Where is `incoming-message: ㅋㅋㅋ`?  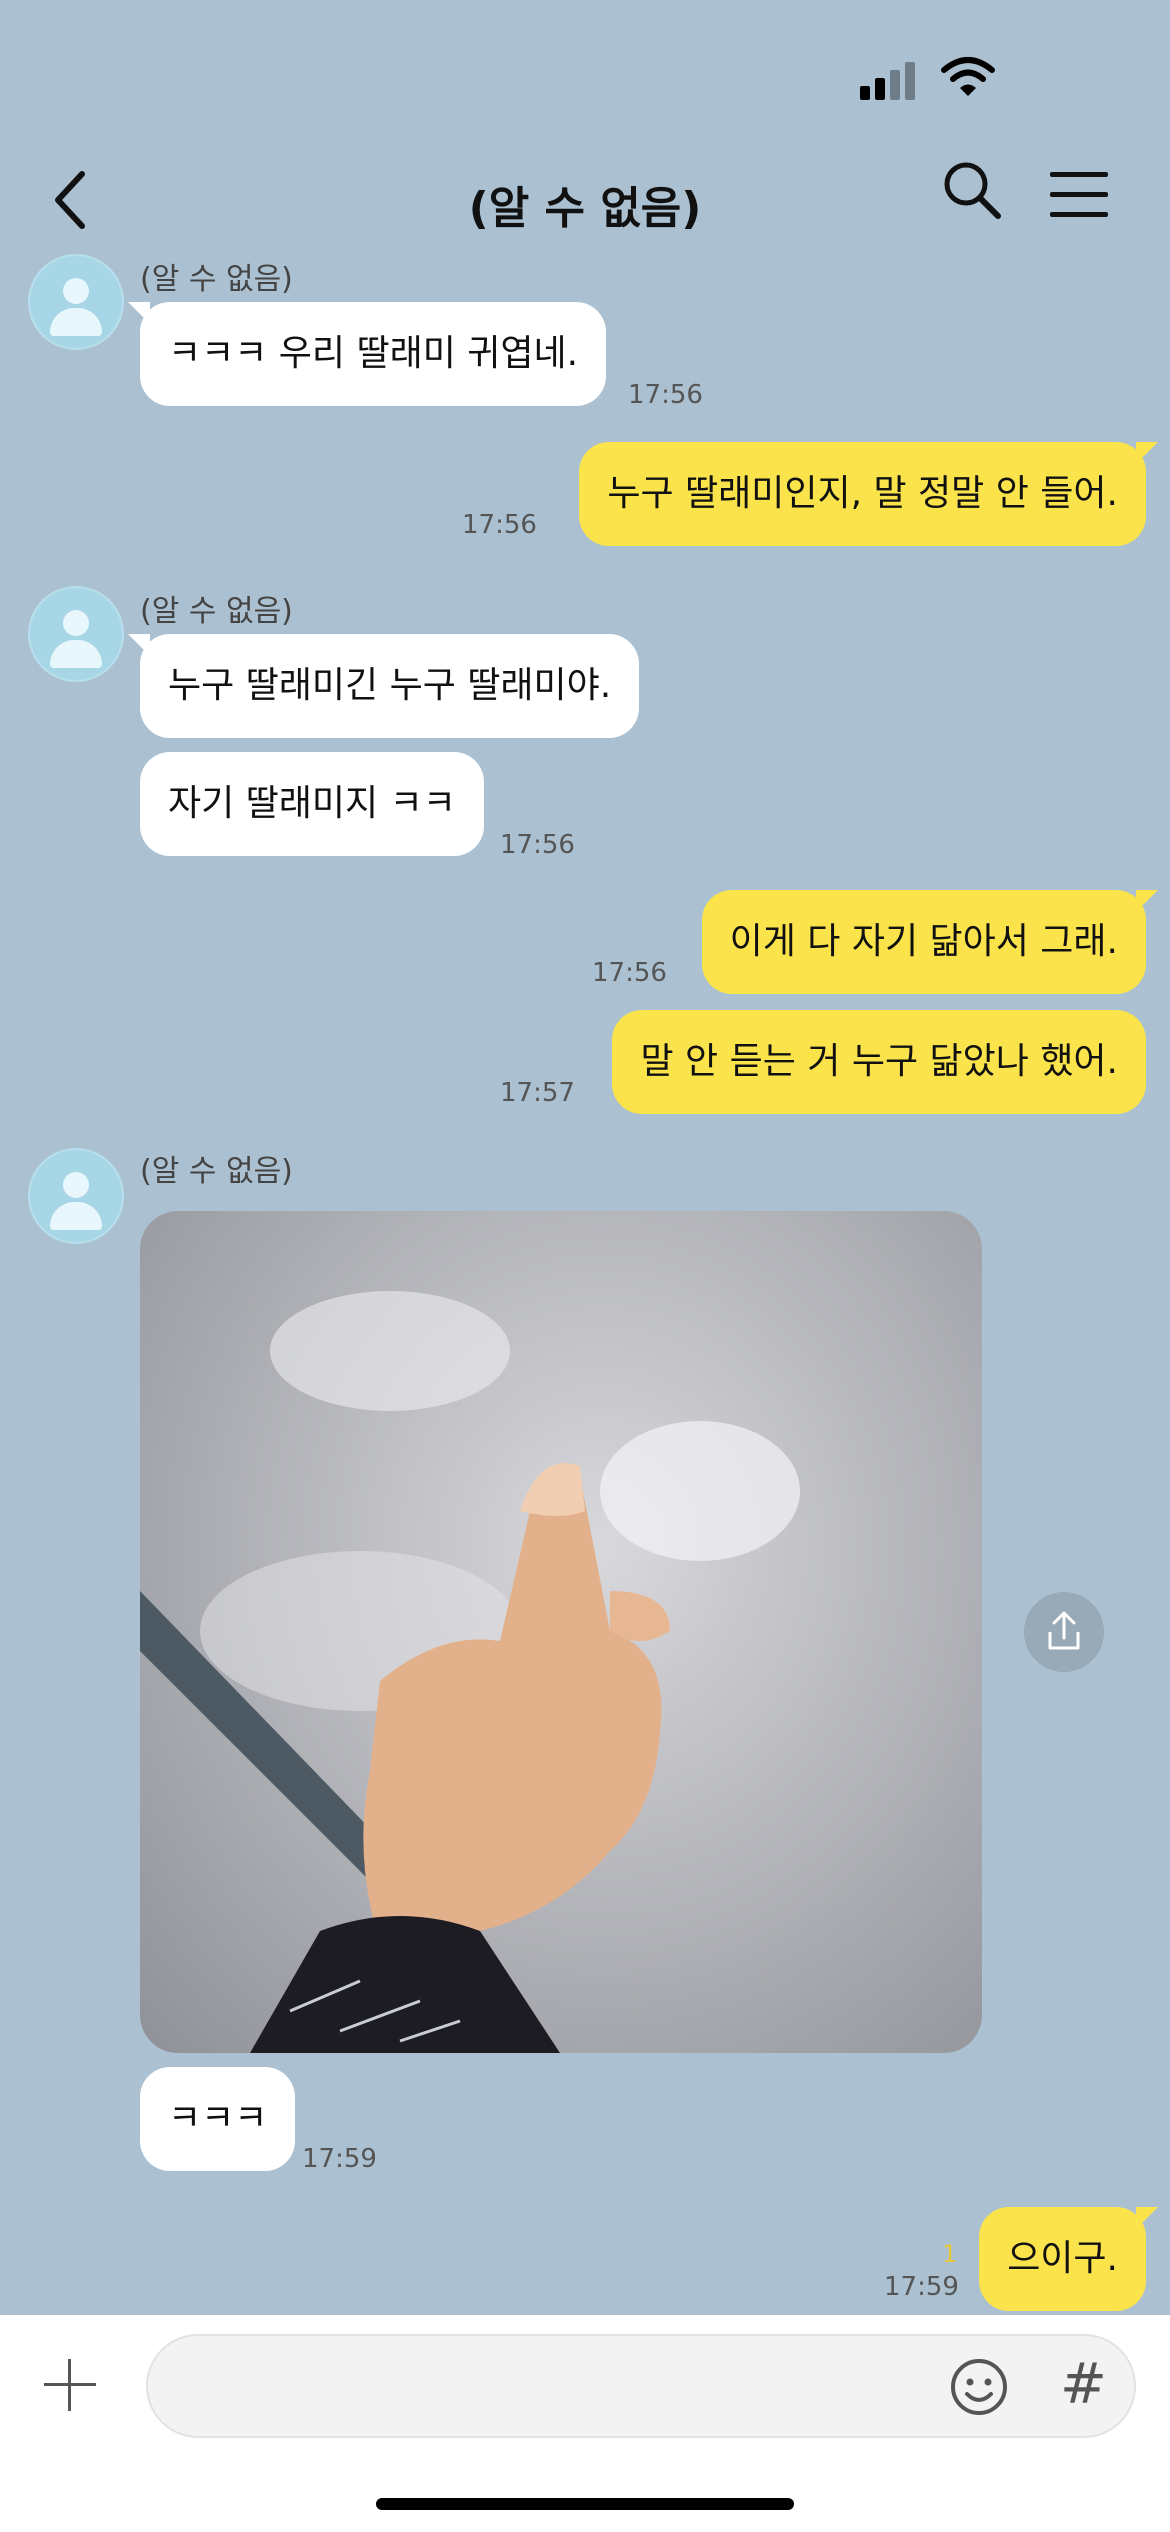 incoming-message: ㅋㅋㅋ is located at coordinates (218, 2119).